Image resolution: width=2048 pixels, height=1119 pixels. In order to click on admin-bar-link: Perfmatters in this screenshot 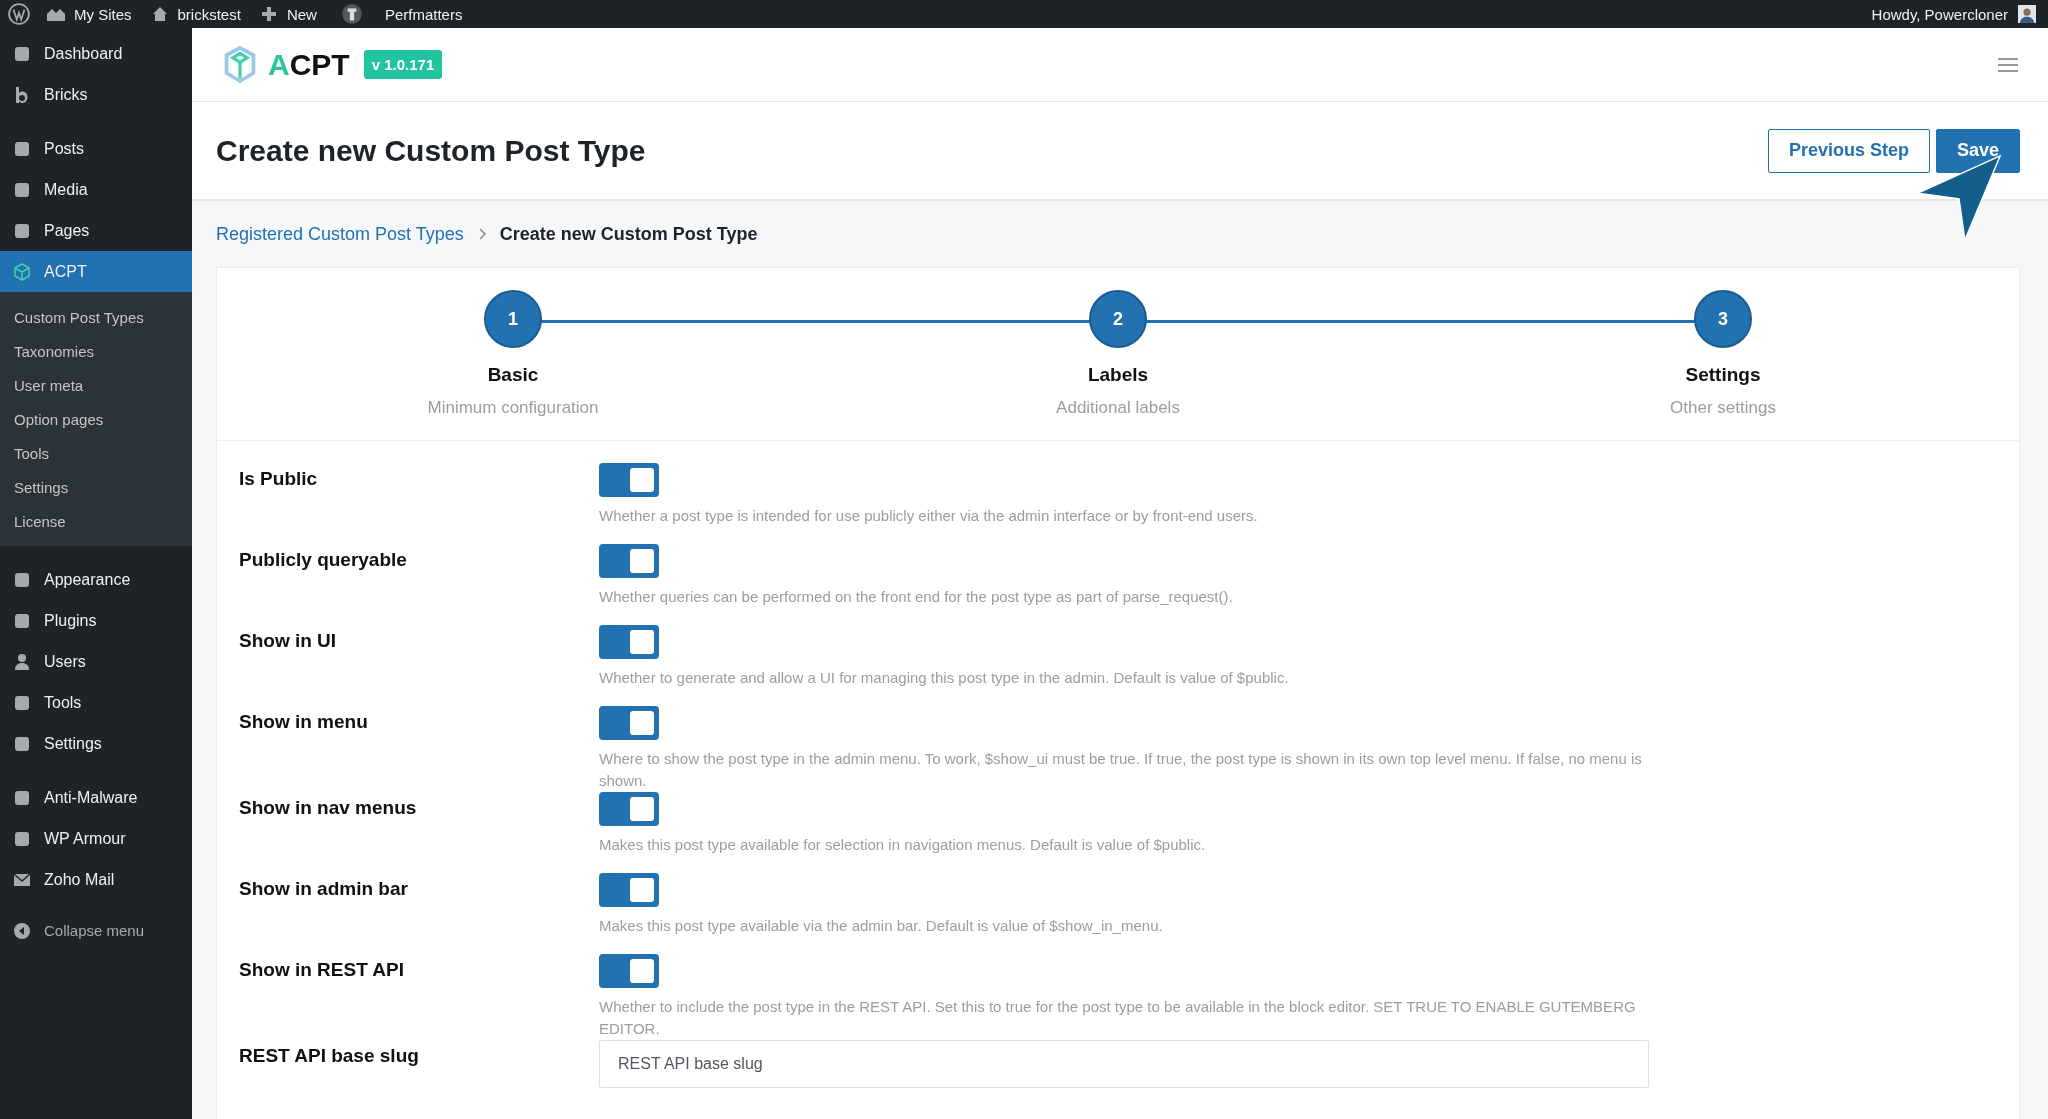, I will do `click(423, 14)`.